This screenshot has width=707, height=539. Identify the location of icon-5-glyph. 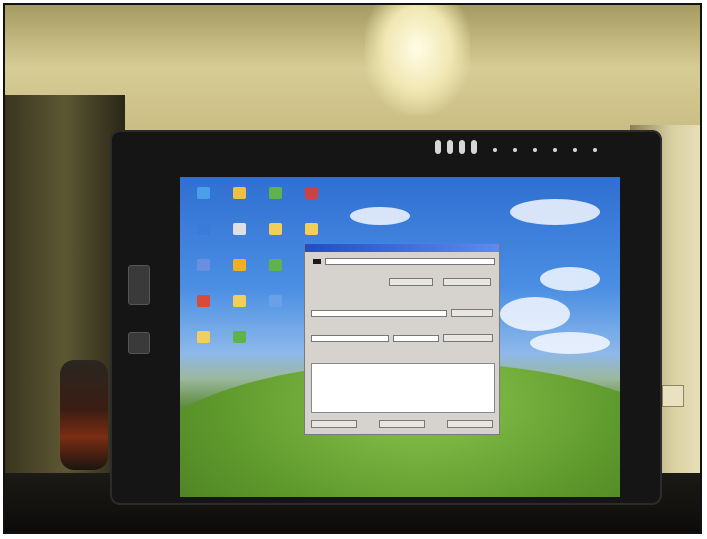
(203, 229).